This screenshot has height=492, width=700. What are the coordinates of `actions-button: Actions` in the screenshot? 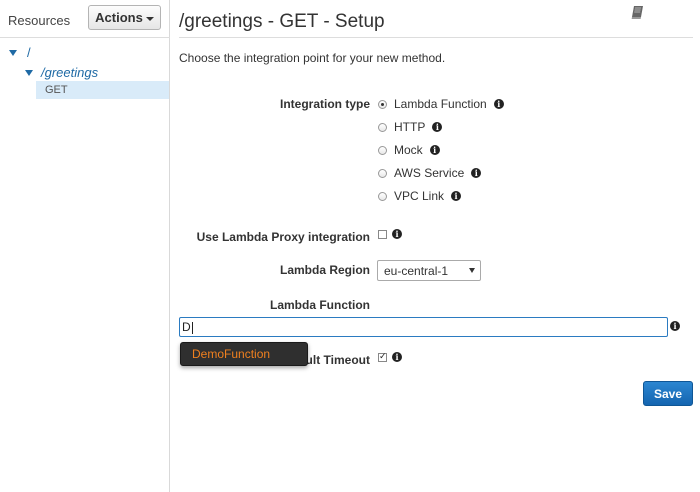 It's located at (124, 17).